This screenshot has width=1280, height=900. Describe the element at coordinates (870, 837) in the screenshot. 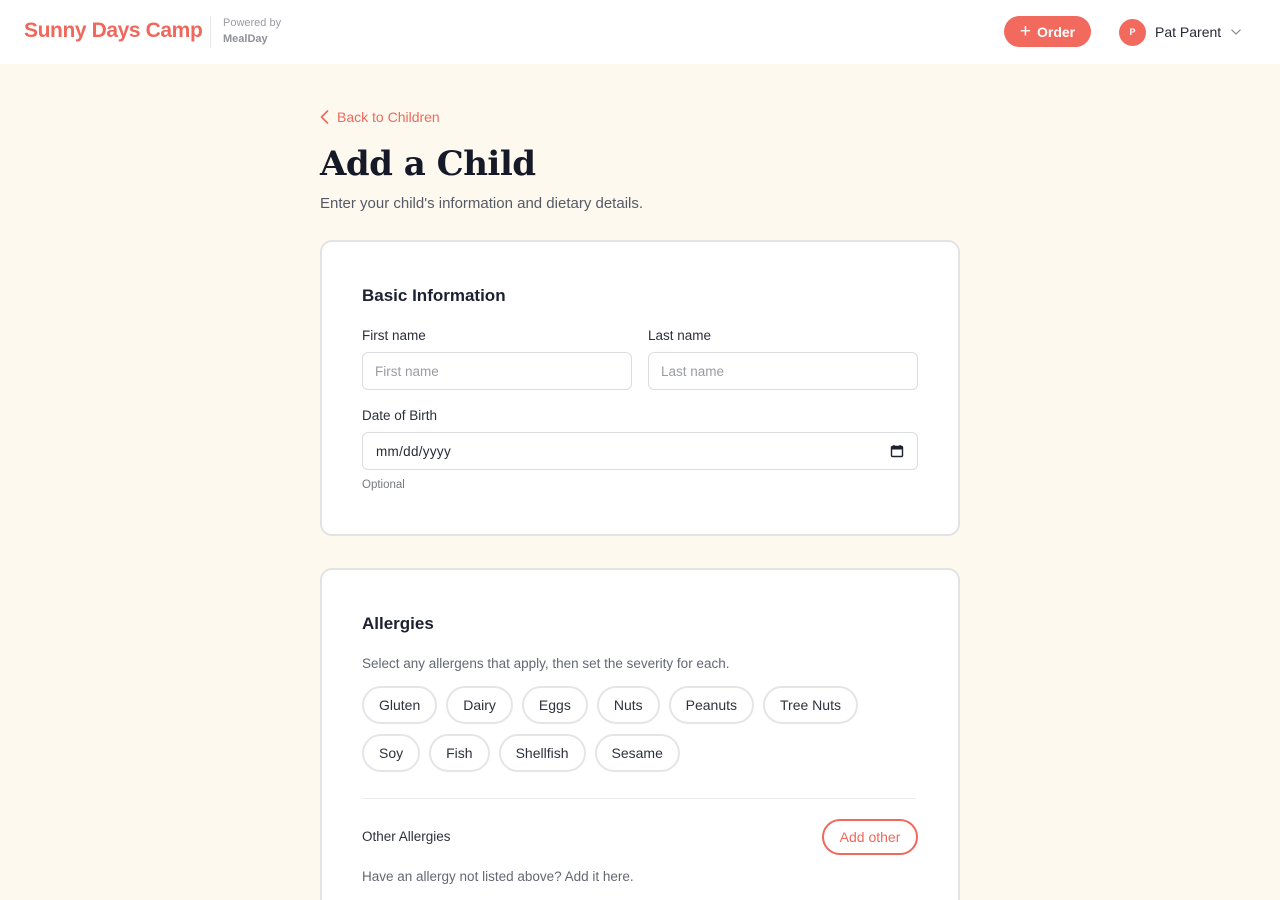

I see `add-other-allergy-button: Add other` at that location.